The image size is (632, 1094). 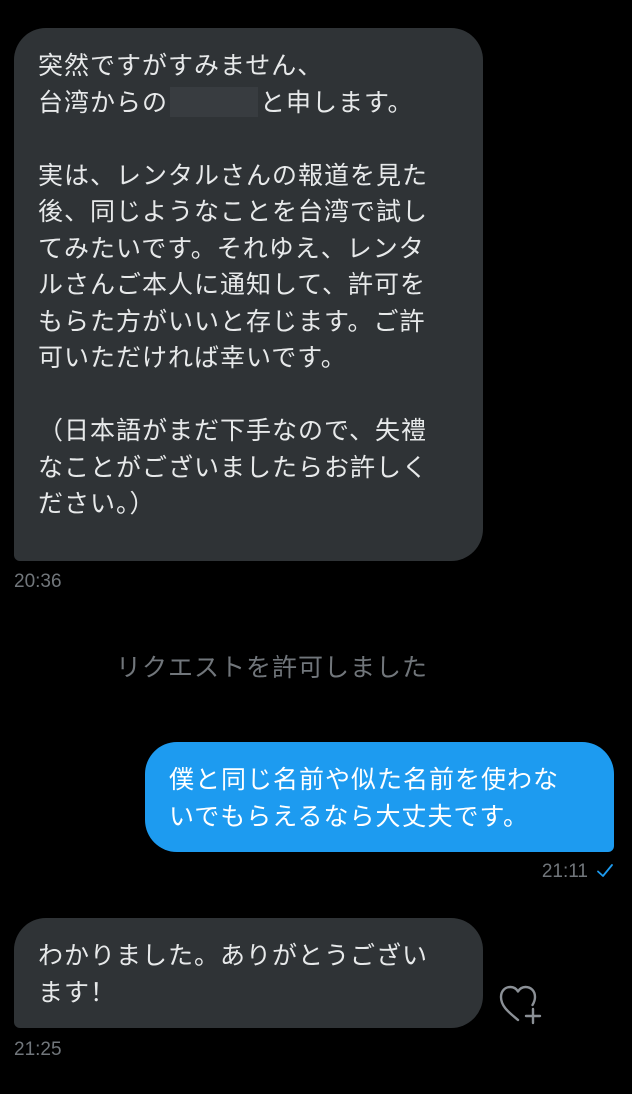 I want to click on request-accepted-notice: リクエストを許可しました, so click(x=271, y=667).